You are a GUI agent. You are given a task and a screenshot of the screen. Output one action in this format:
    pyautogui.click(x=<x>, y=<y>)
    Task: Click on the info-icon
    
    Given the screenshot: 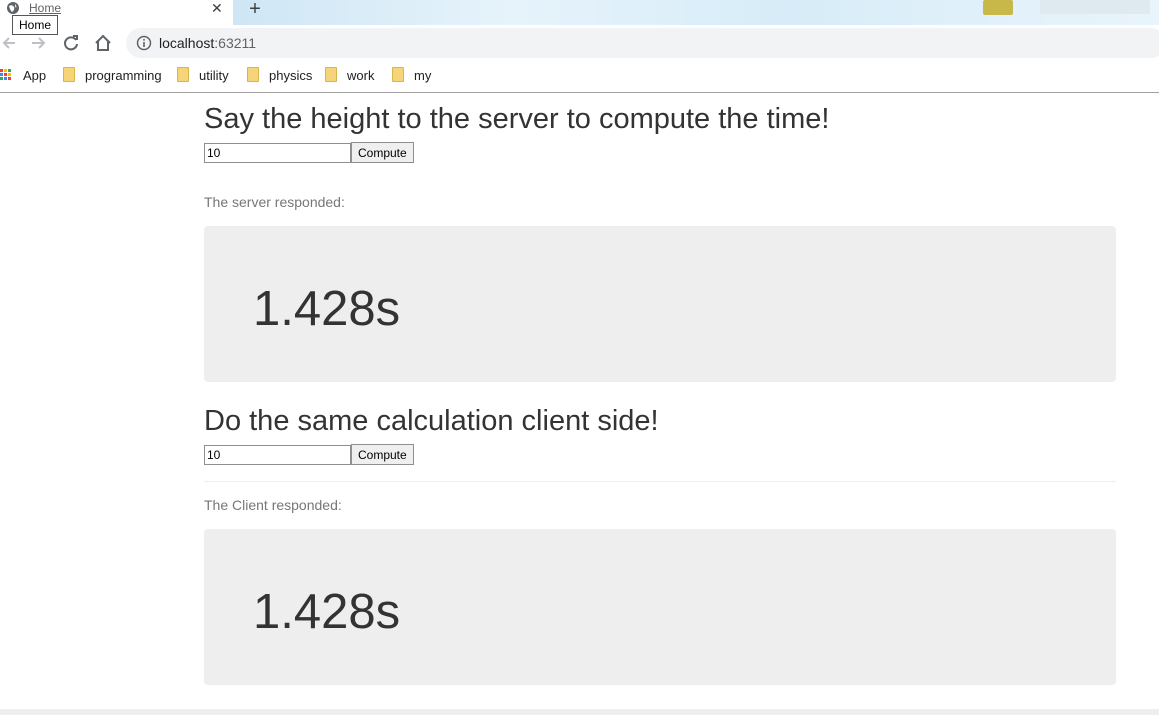 What is the action you would take?
    pyautogui.click(x=144, y=43)
    